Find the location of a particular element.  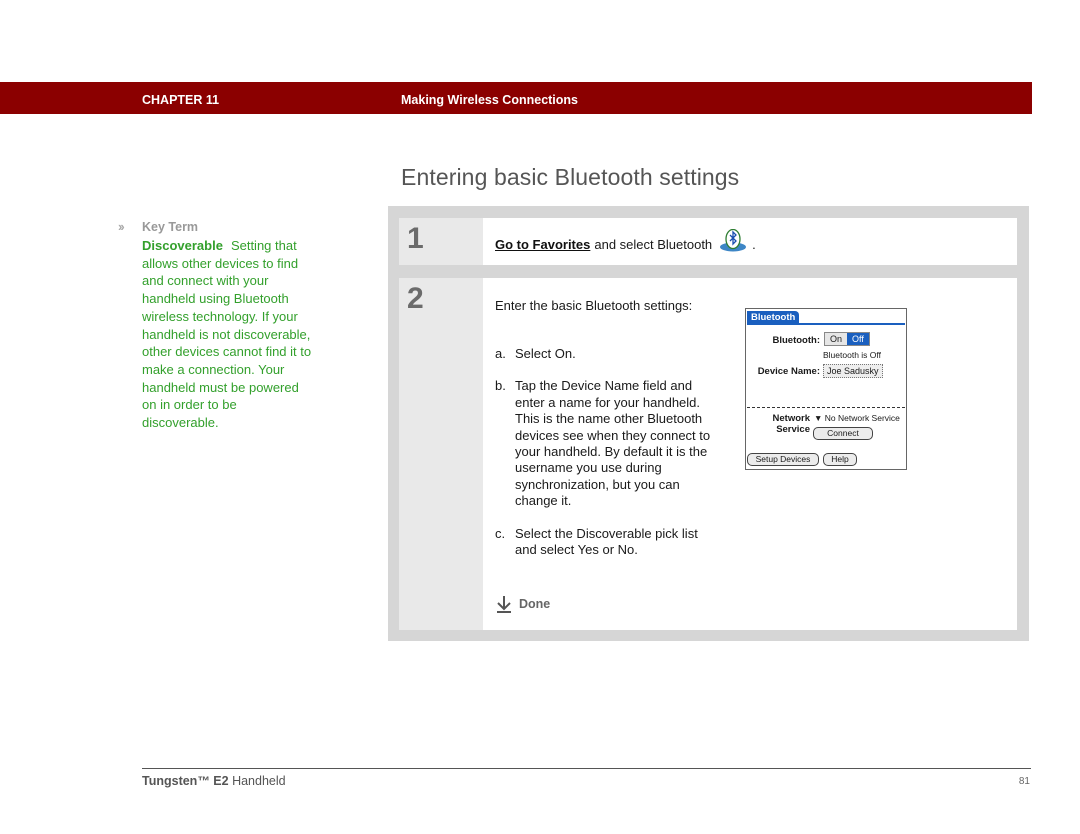

palm-tab-underline is located at coordinates (826, 324).